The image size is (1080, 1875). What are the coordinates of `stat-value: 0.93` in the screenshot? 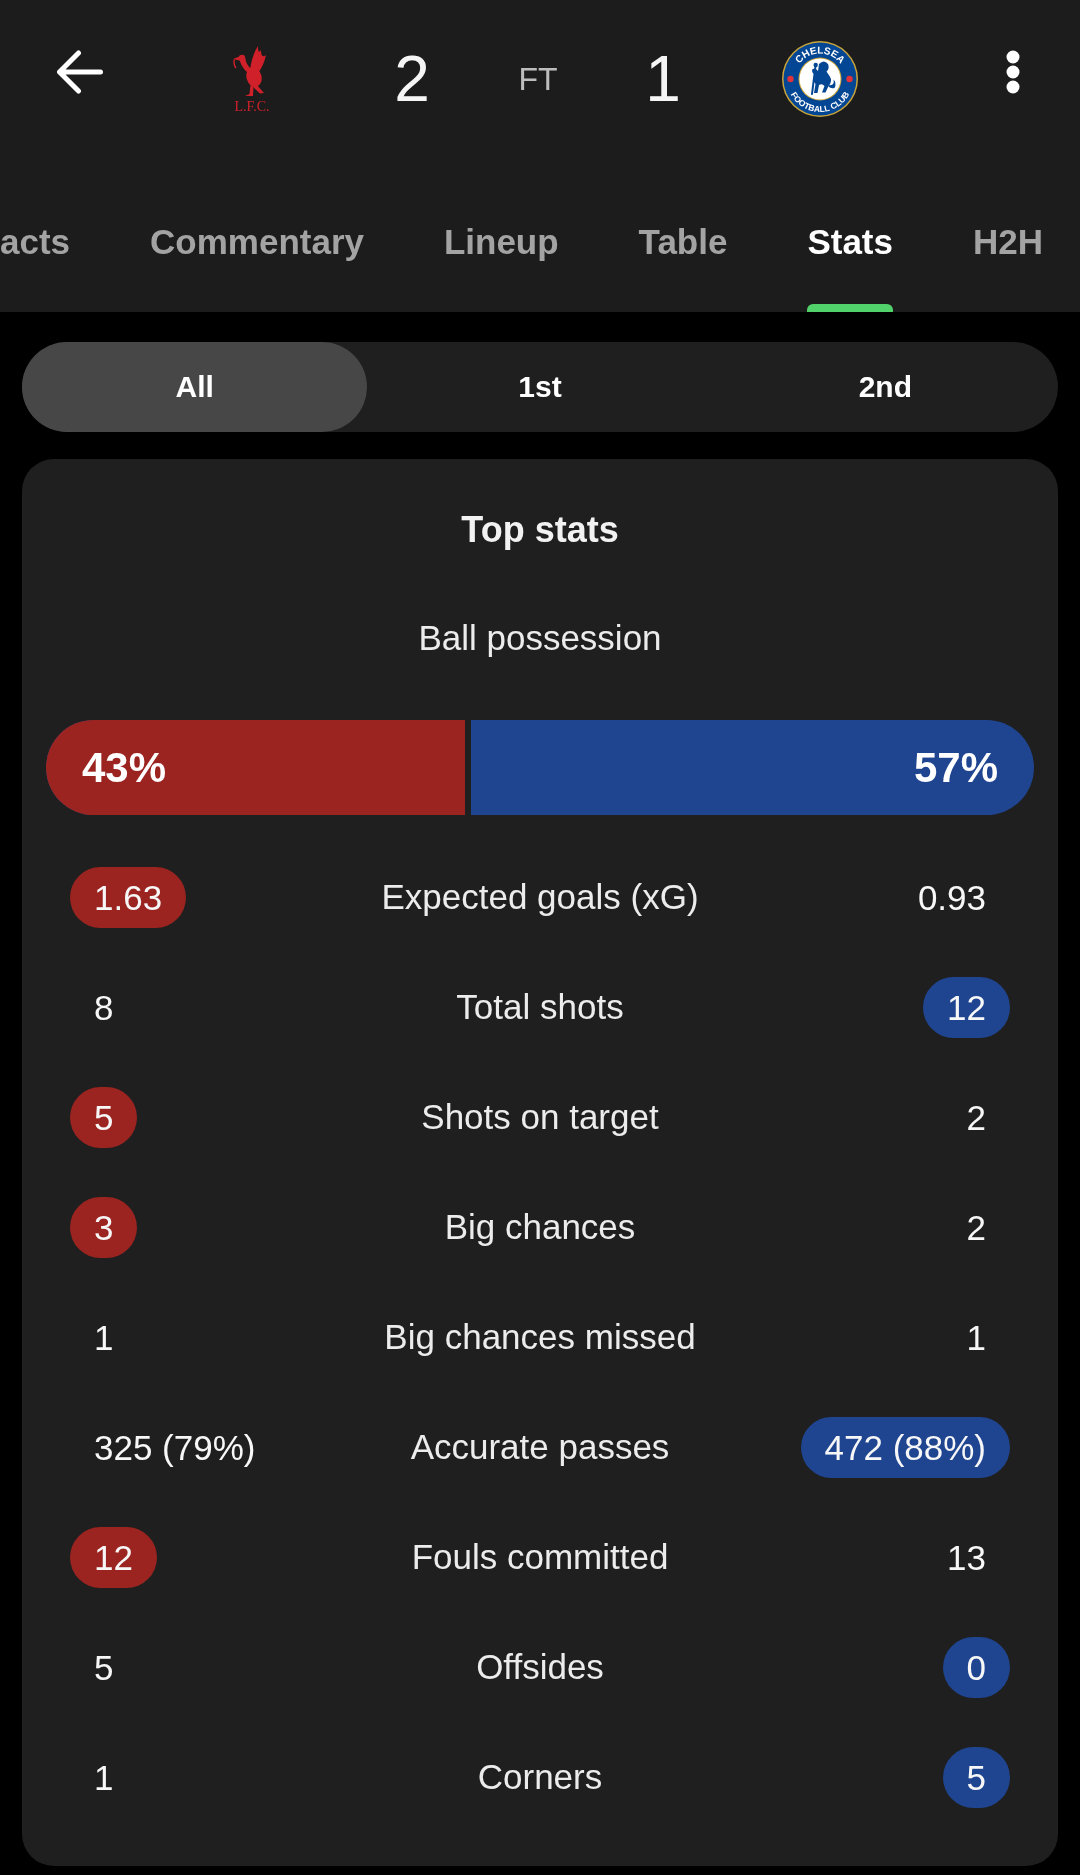 It's located at (951, 897).